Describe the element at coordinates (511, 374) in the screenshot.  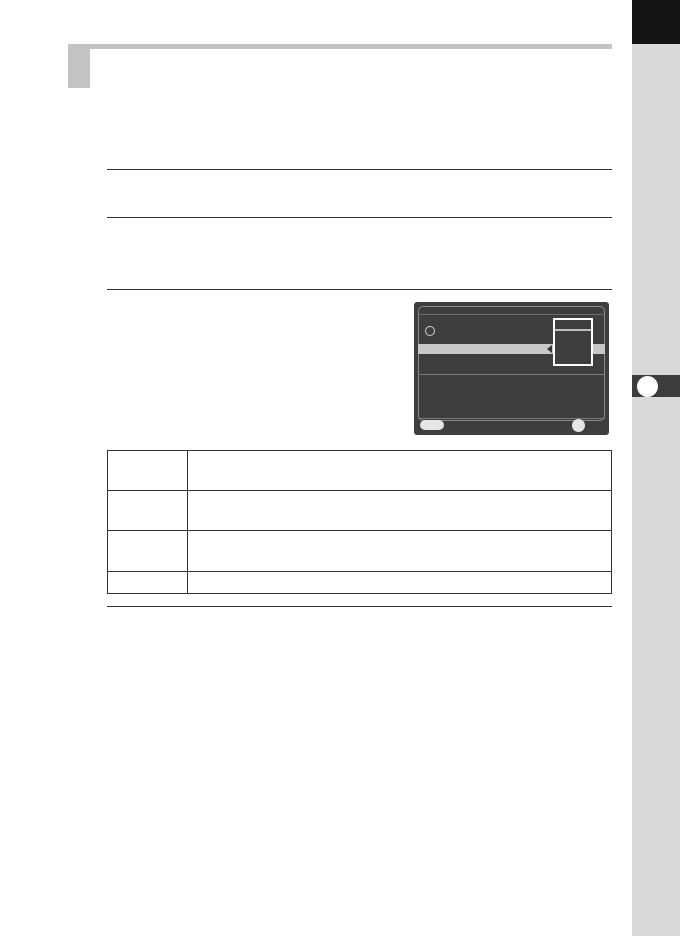
I see `camera-menu-divider` at that location.